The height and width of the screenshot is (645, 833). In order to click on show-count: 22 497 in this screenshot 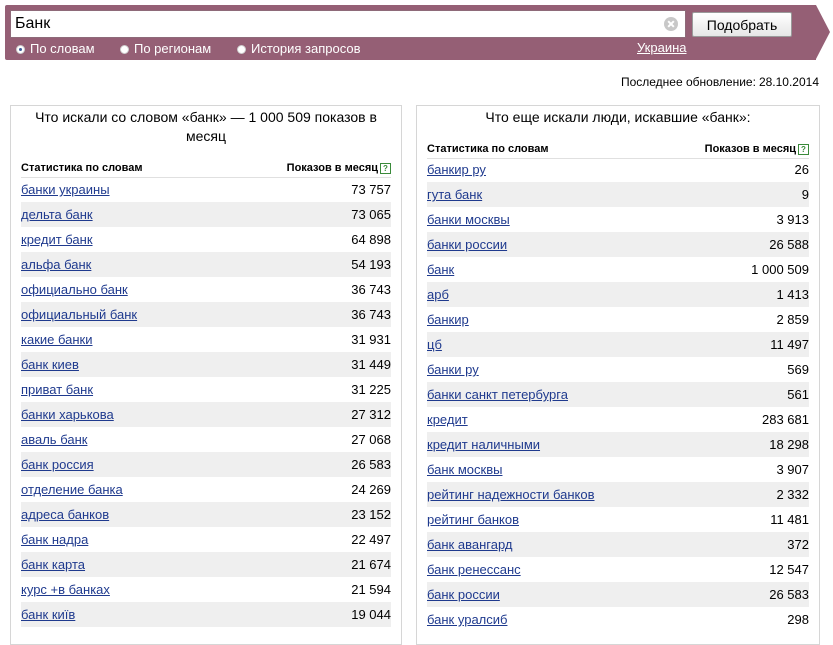, I will do `click(371, 539)`.